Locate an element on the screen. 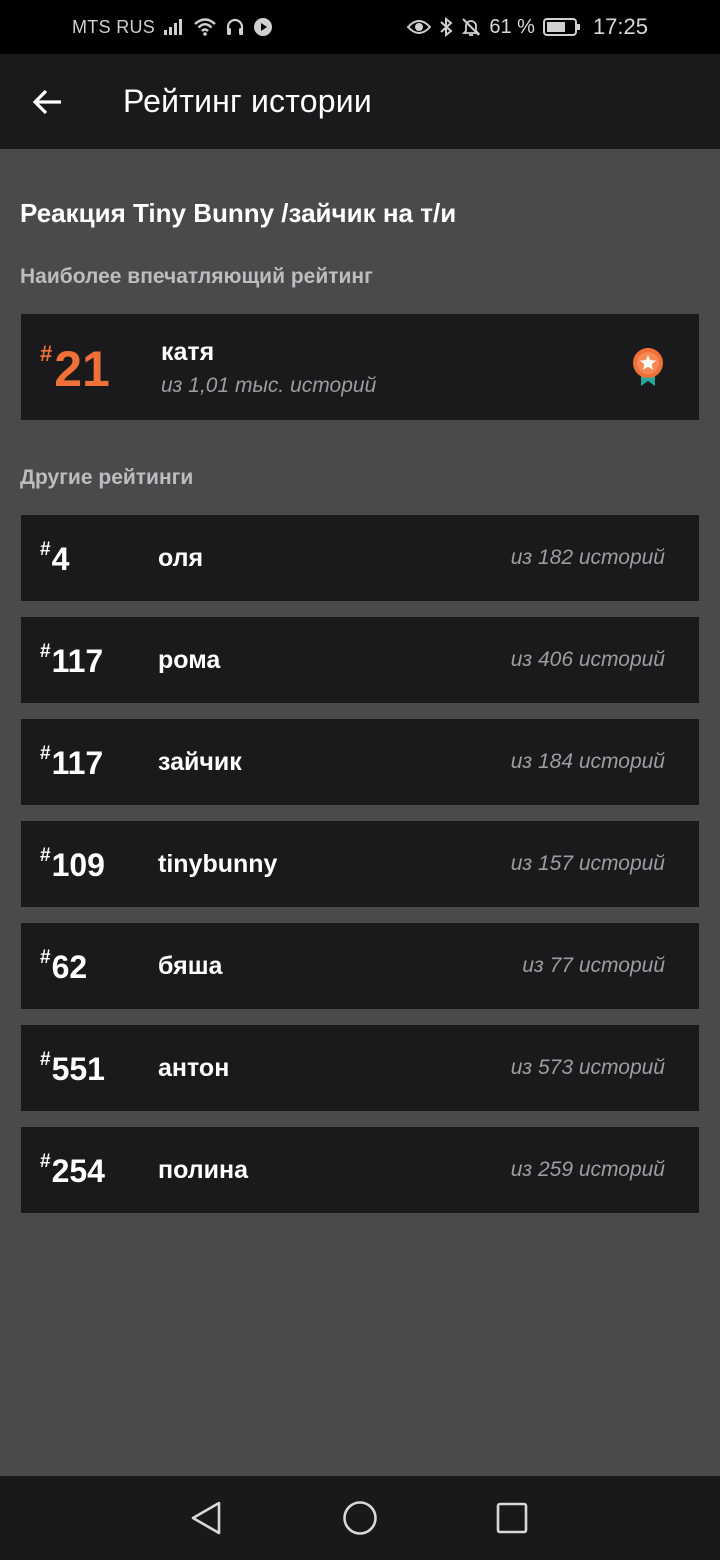 Image resolution: width=720 pixels, height=1560 pixels. rating-row: # 551 антон из 573 историй is located at coordinates (360, 1068).